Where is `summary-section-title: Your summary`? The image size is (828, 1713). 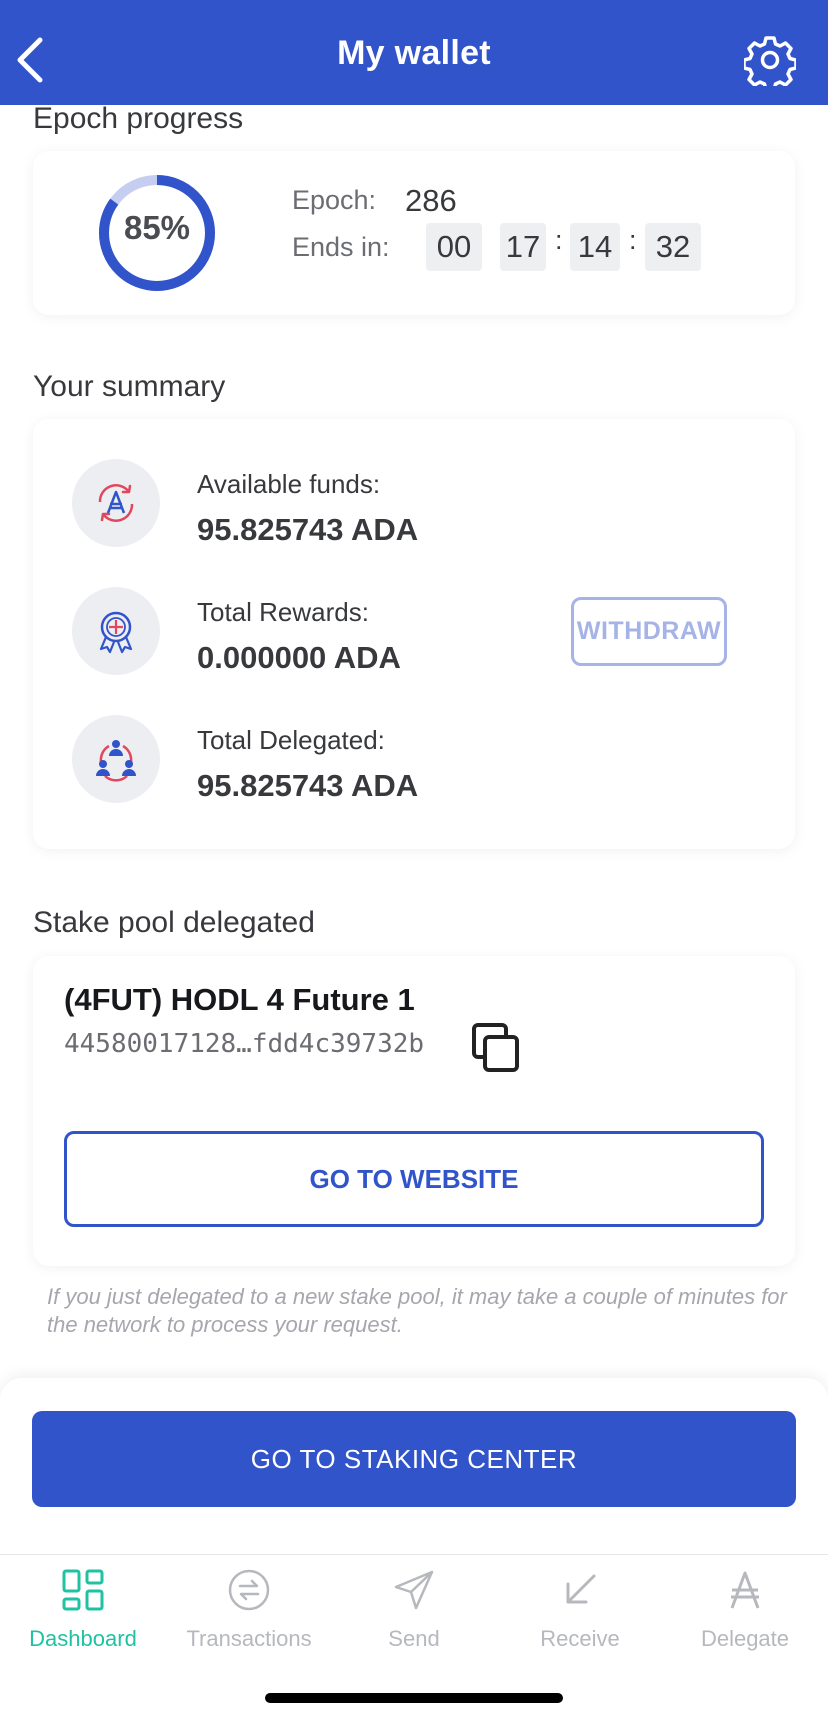
summary-section-title: Your summary is located at coordinates (129, 386).